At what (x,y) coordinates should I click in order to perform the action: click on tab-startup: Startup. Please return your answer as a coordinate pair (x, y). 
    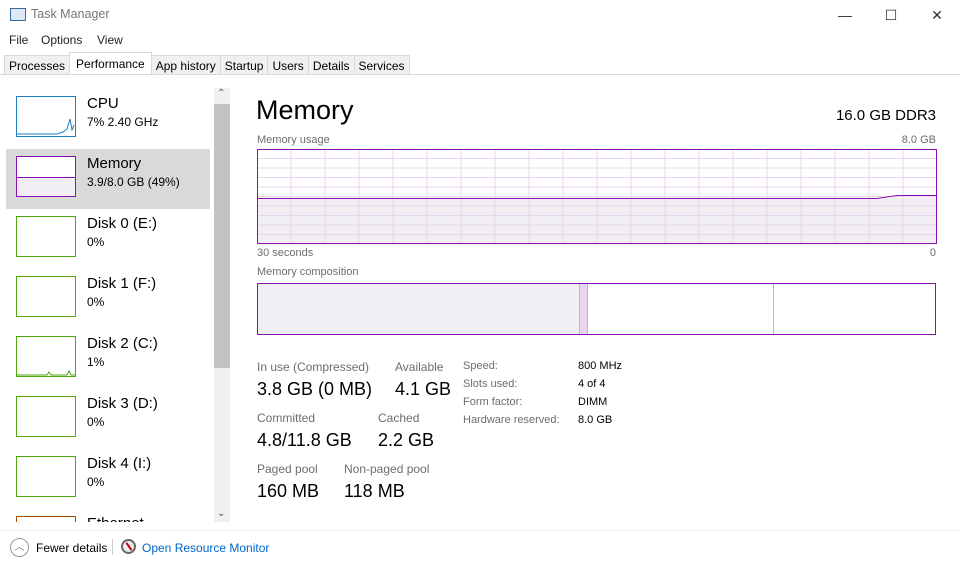
    Looking at the image, I should click on (244, 65).